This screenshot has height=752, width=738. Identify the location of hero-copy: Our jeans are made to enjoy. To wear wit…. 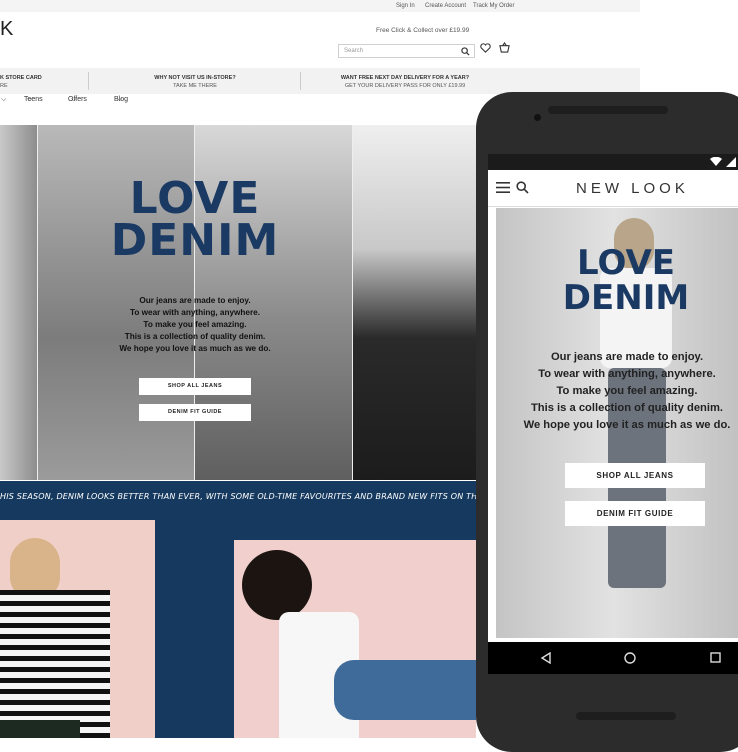
(195, 325).